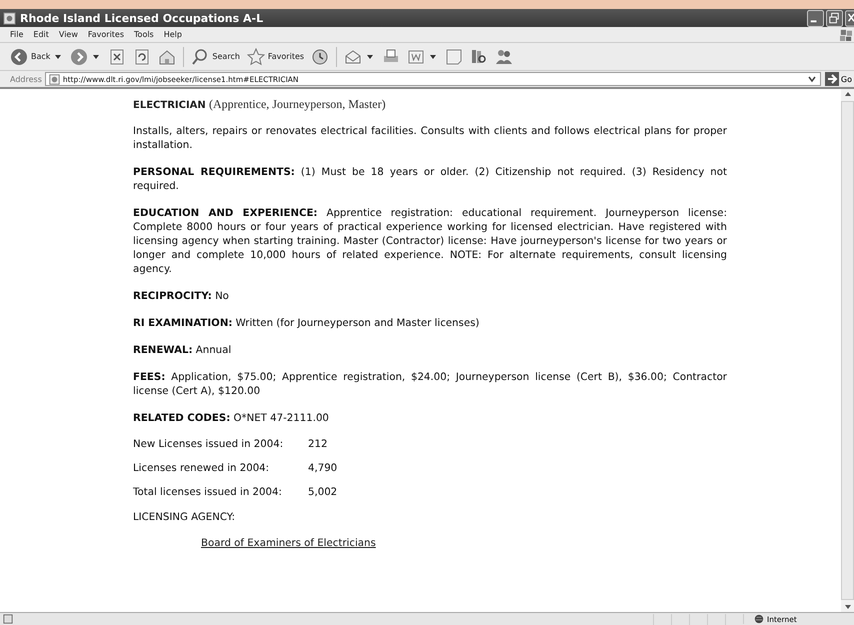 This screenshot has width=854, height=625. What do you see at coordinates (184, 518) in the screenshot?
I see `paragraph: LICENSING AGENCY:` at bounding box center [184, 518].